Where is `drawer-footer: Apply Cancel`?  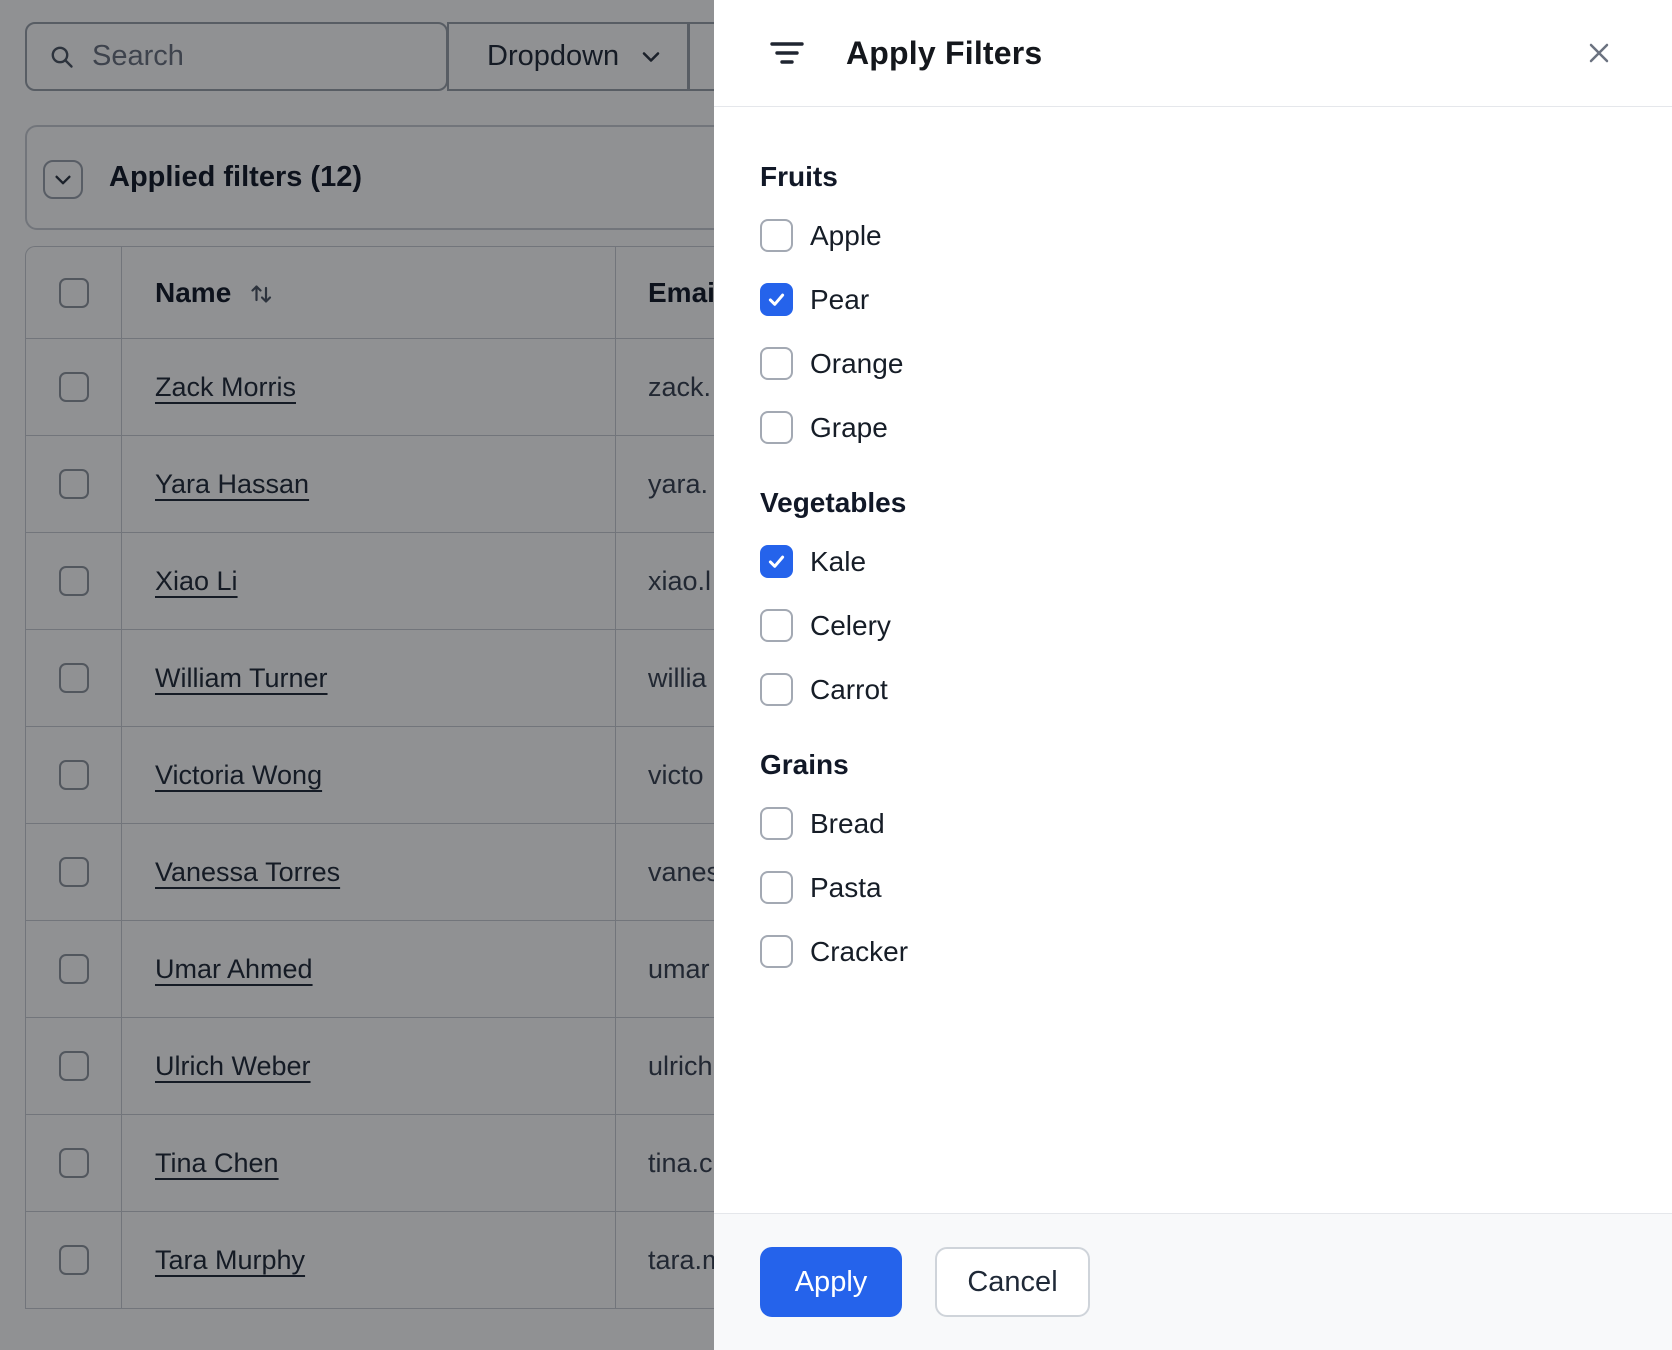 drawer-footer: Apply Cancel is located at coordinates (1193, 1281).